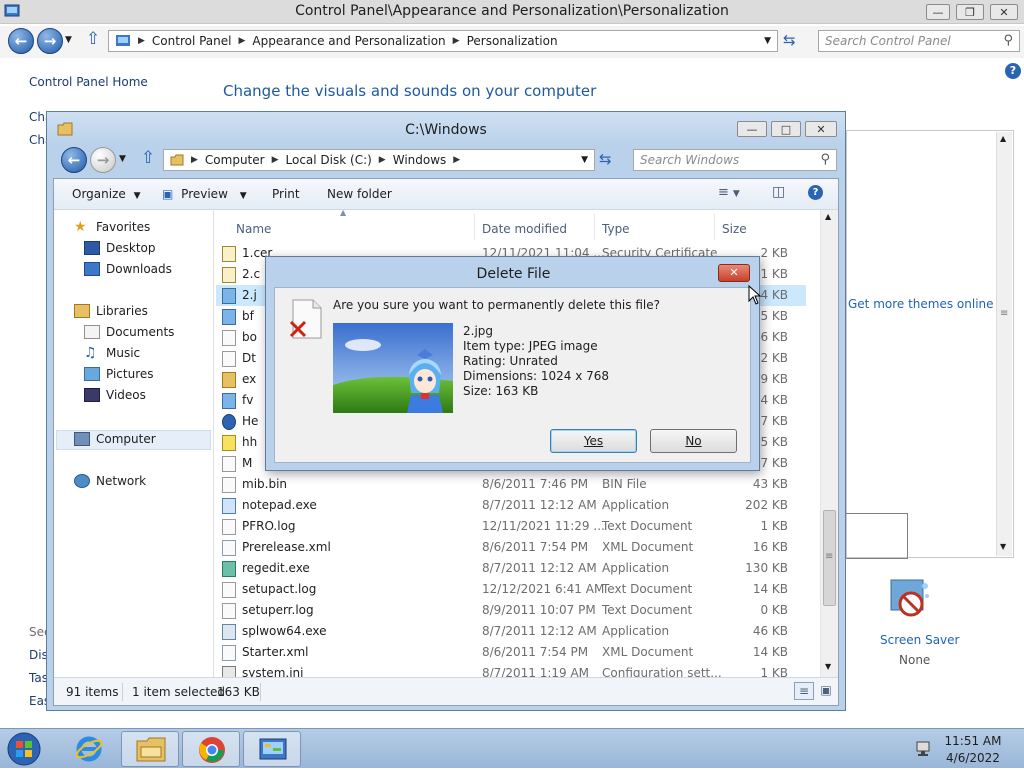  I want to click on themes-scrollbar: ▲ ≡ ▼, so click(1004, 344).